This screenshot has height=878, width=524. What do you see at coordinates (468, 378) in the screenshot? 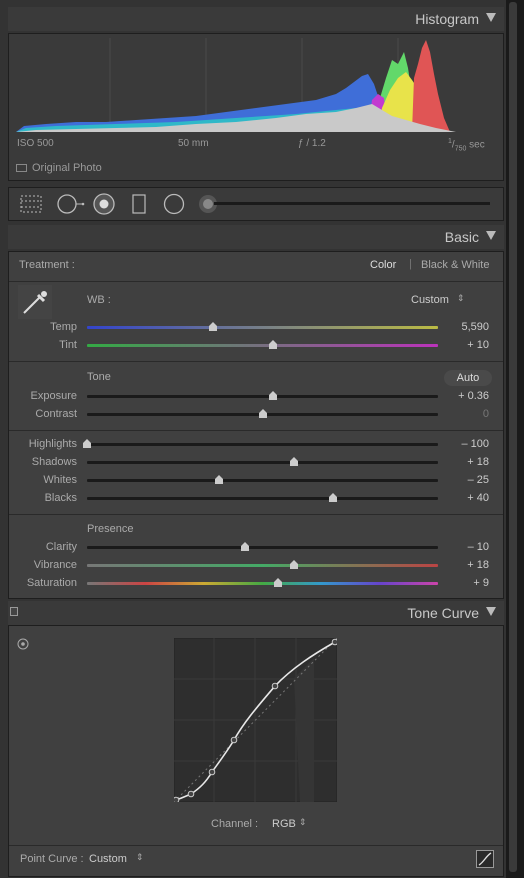
I see `auto-tone-button: Auto` at bounding box center [468, 378].